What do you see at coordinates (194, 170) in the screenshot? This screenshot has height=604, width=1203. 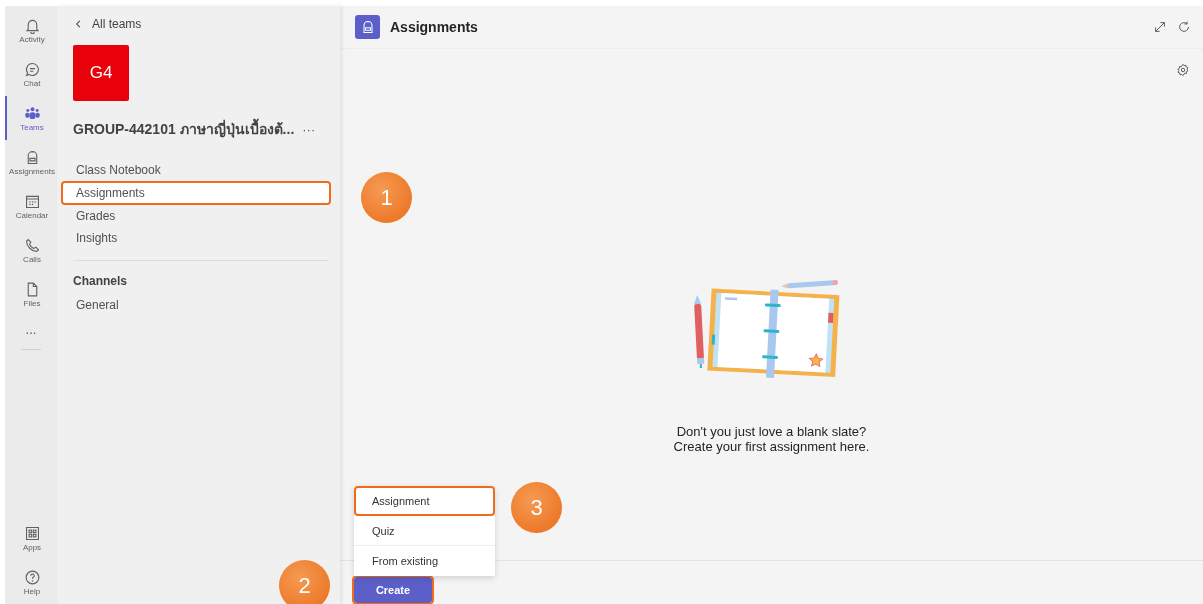 I see `nav-item: Class Notebook` at bounding box center [194, 170].